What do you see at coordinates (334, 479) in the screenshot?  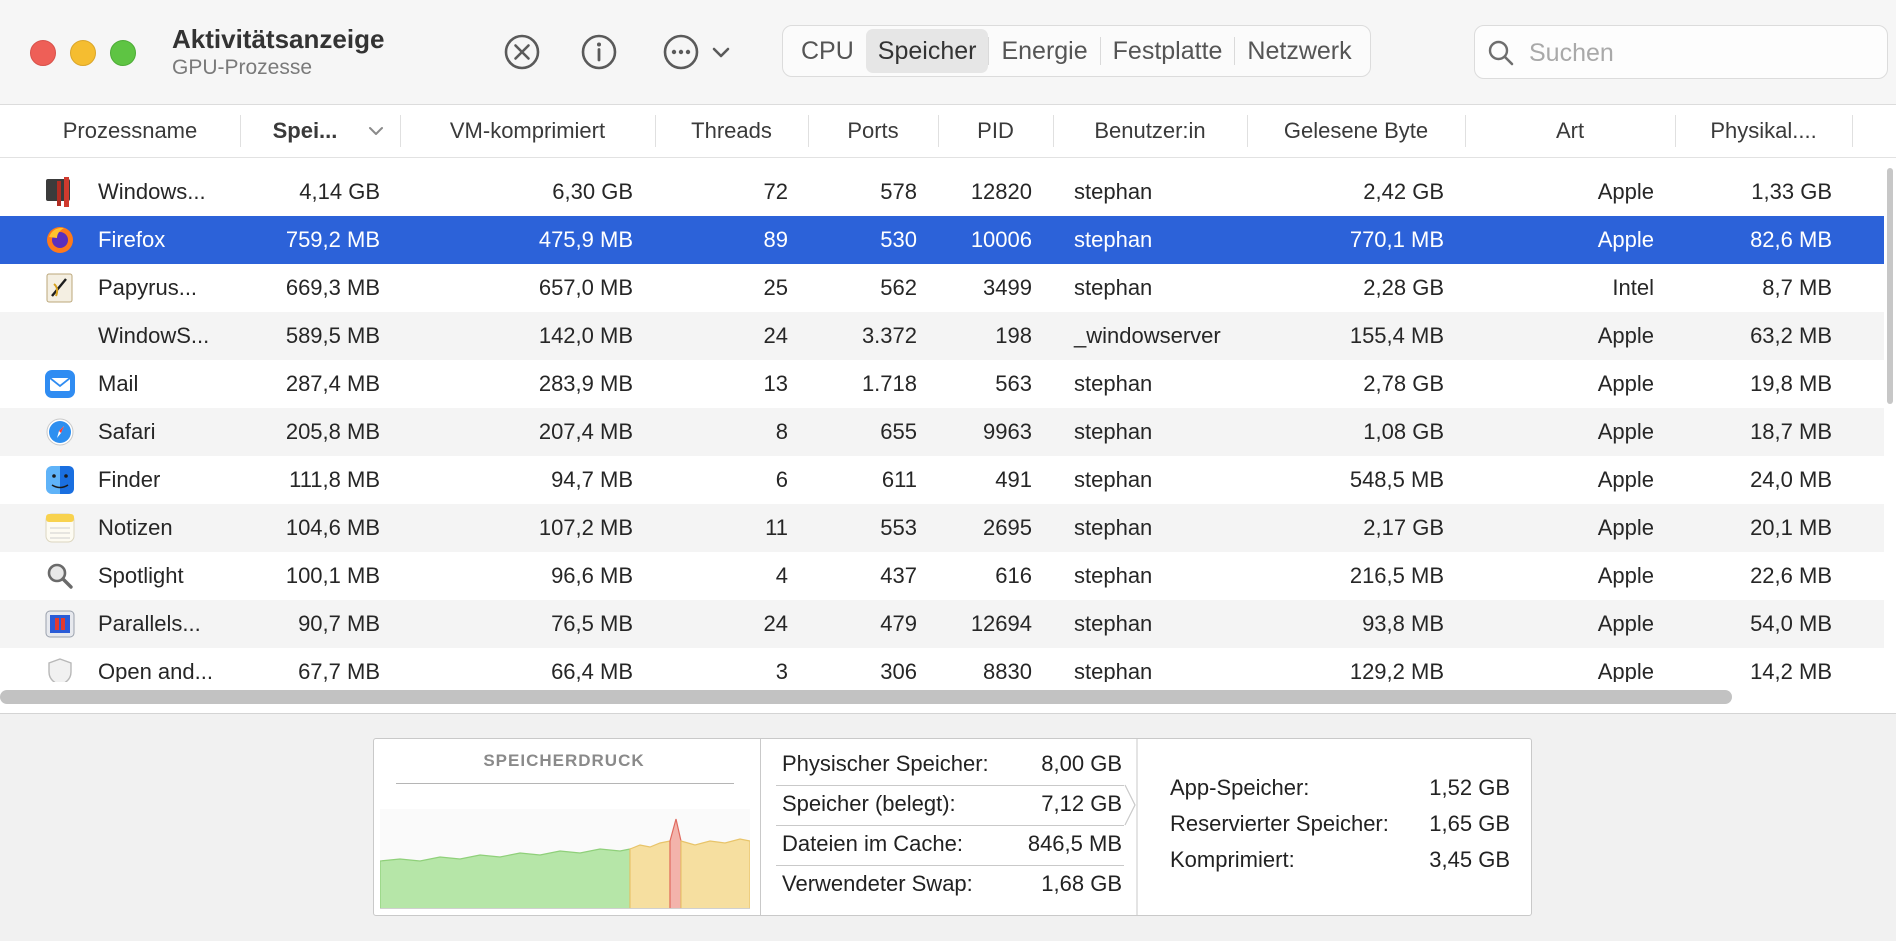 I see `memory-value: 111,8 MB` at bounding box center [334, 479].